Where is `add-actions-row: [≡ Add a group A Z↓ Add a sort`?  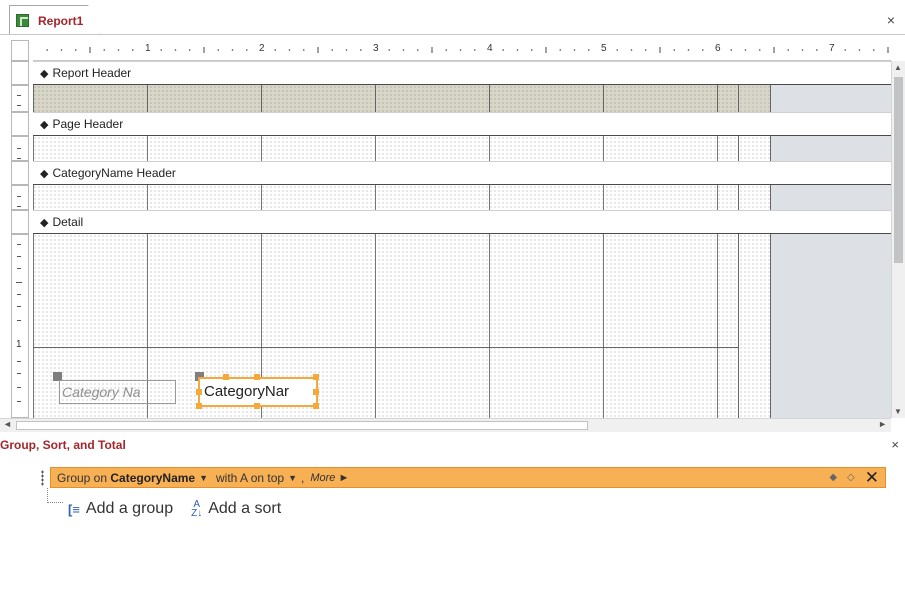
add-actions-row: [≡ Add a group A Z↓ Add a sort is located at coordinates (174, 509).